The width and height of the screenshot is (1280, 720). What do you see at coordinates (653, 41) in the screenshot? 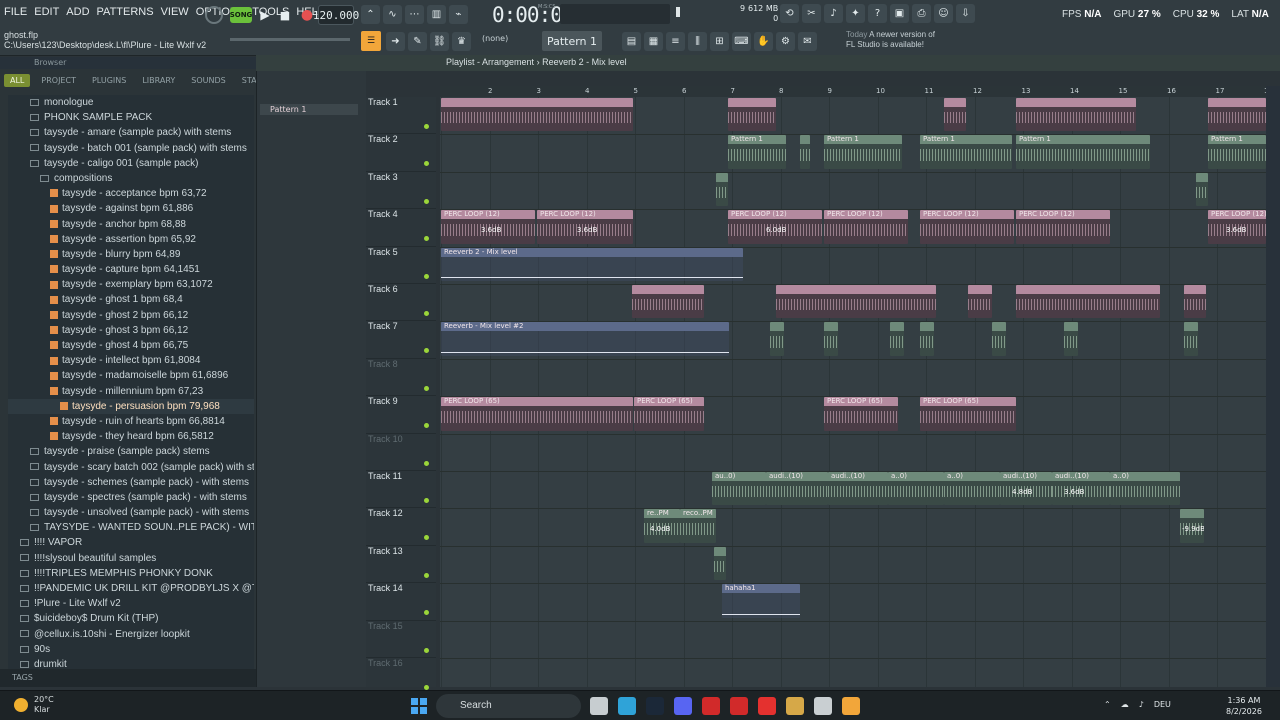
I see `piano-roll-icon: ▦` at bounding box center [653, 41].